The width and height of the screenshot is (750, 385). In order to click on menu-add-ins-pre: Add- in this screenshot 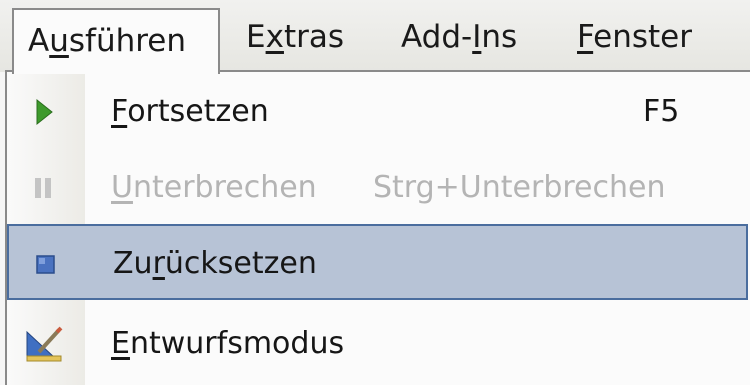, I will do `click(437, 37)`.